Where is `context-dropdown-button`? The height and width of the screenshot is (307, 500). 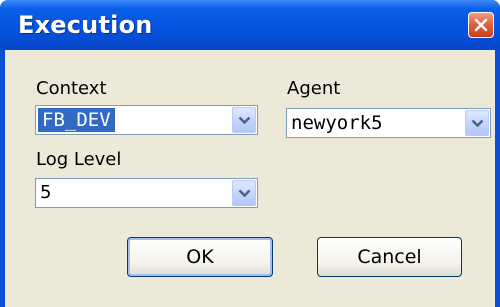
context-dropdown-button is located at coordinates (244, 120).